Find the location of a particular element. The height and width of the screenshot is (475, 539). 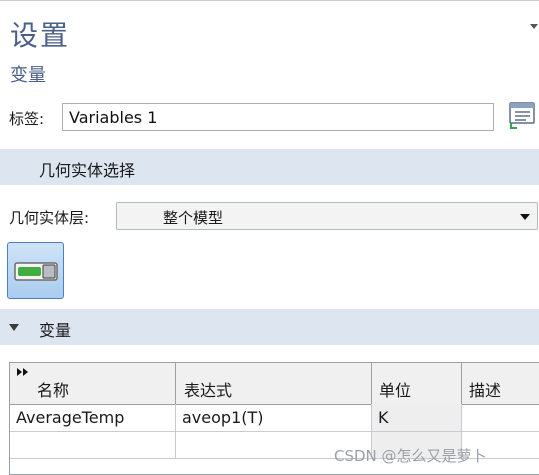

page-subtitle: 变量 is located at coordinates (28, 75).